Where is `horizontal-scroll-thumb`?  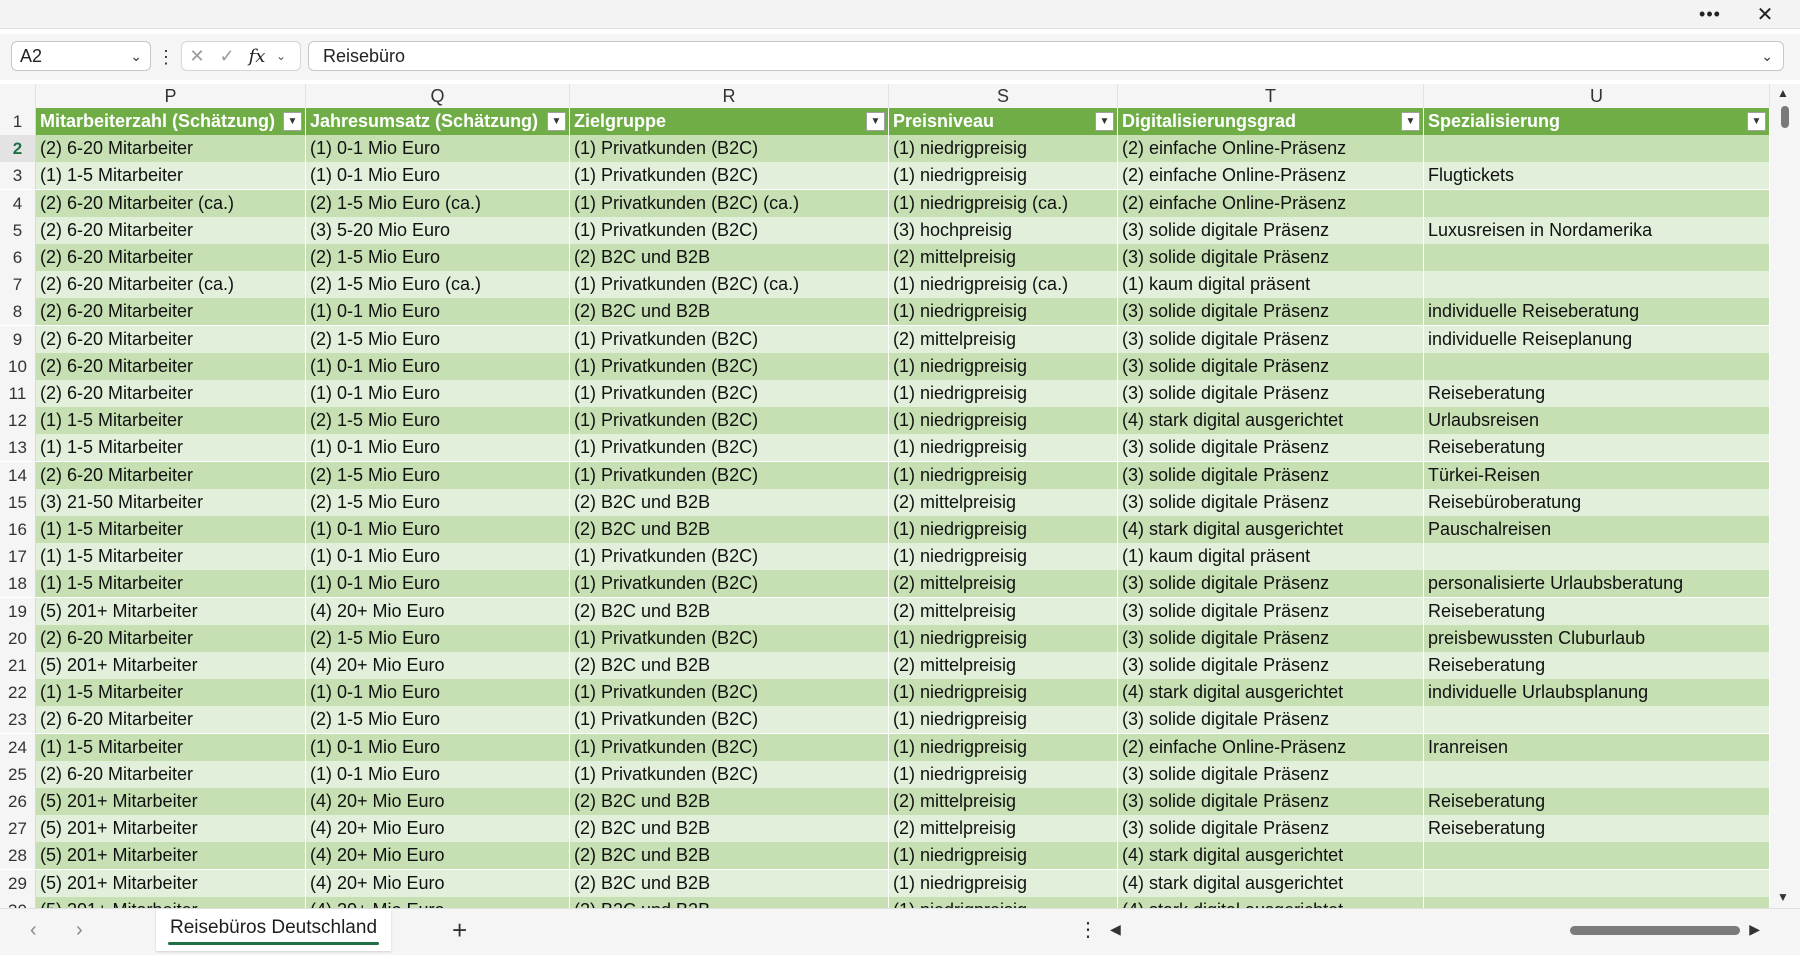
horizontal-scroll-thumb is located at coordinates (1655, 930).